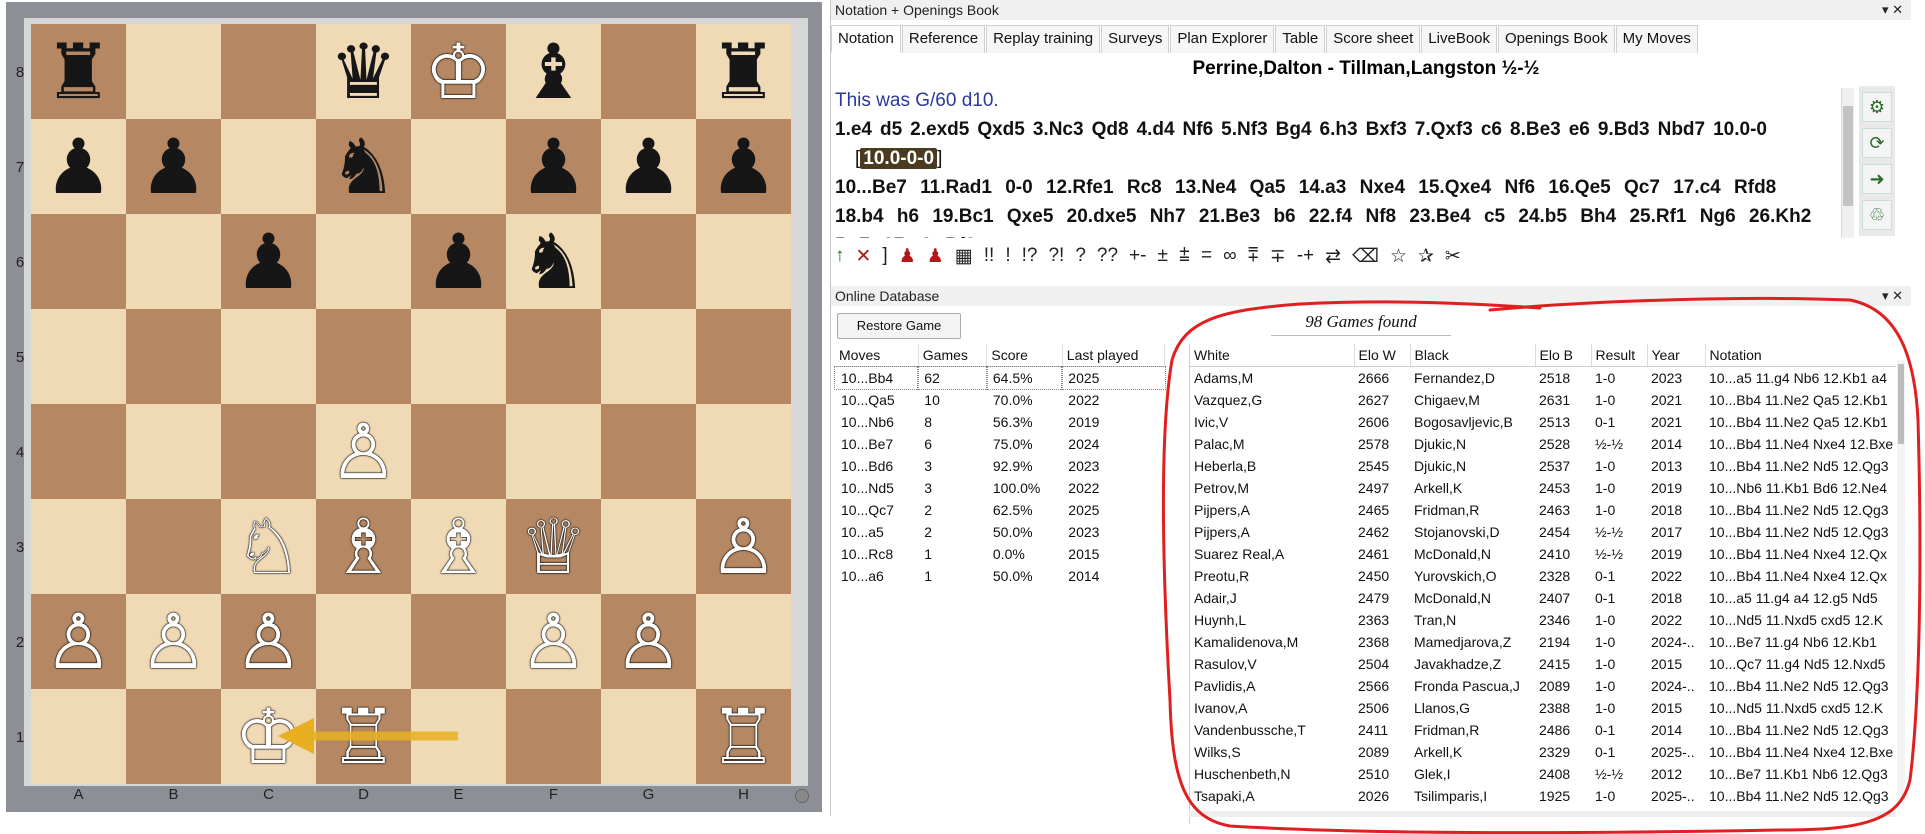 Image resolution: width=1925 pixels, height=834 pixels. What do you see at coordinates (743, 356) in the screenshot?
I see `square-h5` at bounding box center [743, 356].